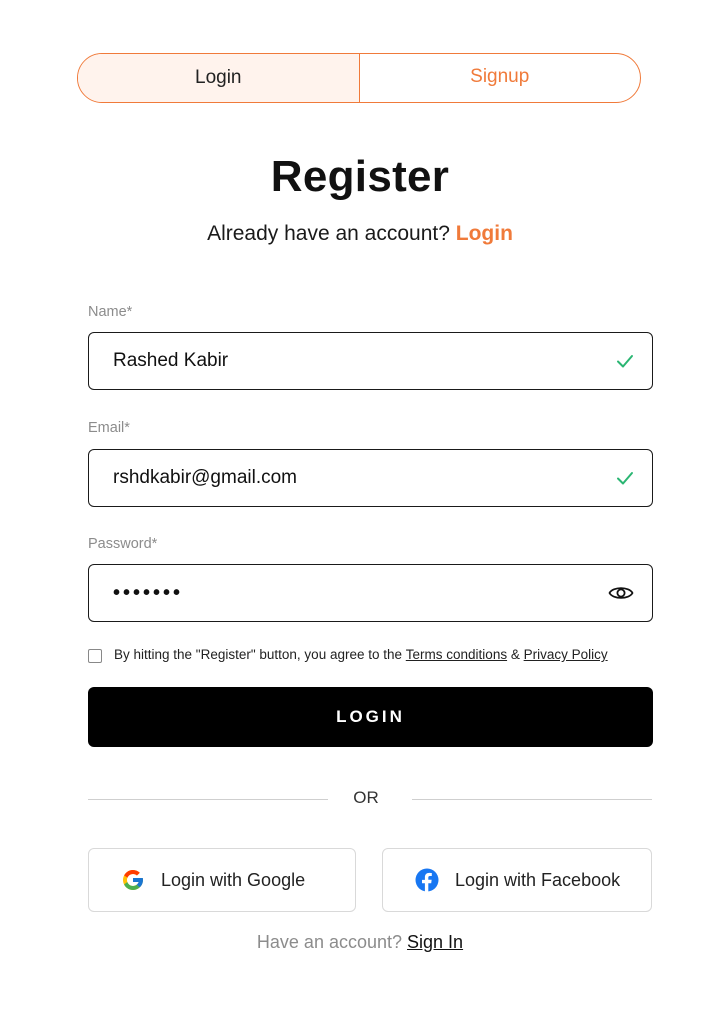 This screenshot has width=720, height=1019. I want to click on privacy-link: Privacy Policy, so click(566, 654).